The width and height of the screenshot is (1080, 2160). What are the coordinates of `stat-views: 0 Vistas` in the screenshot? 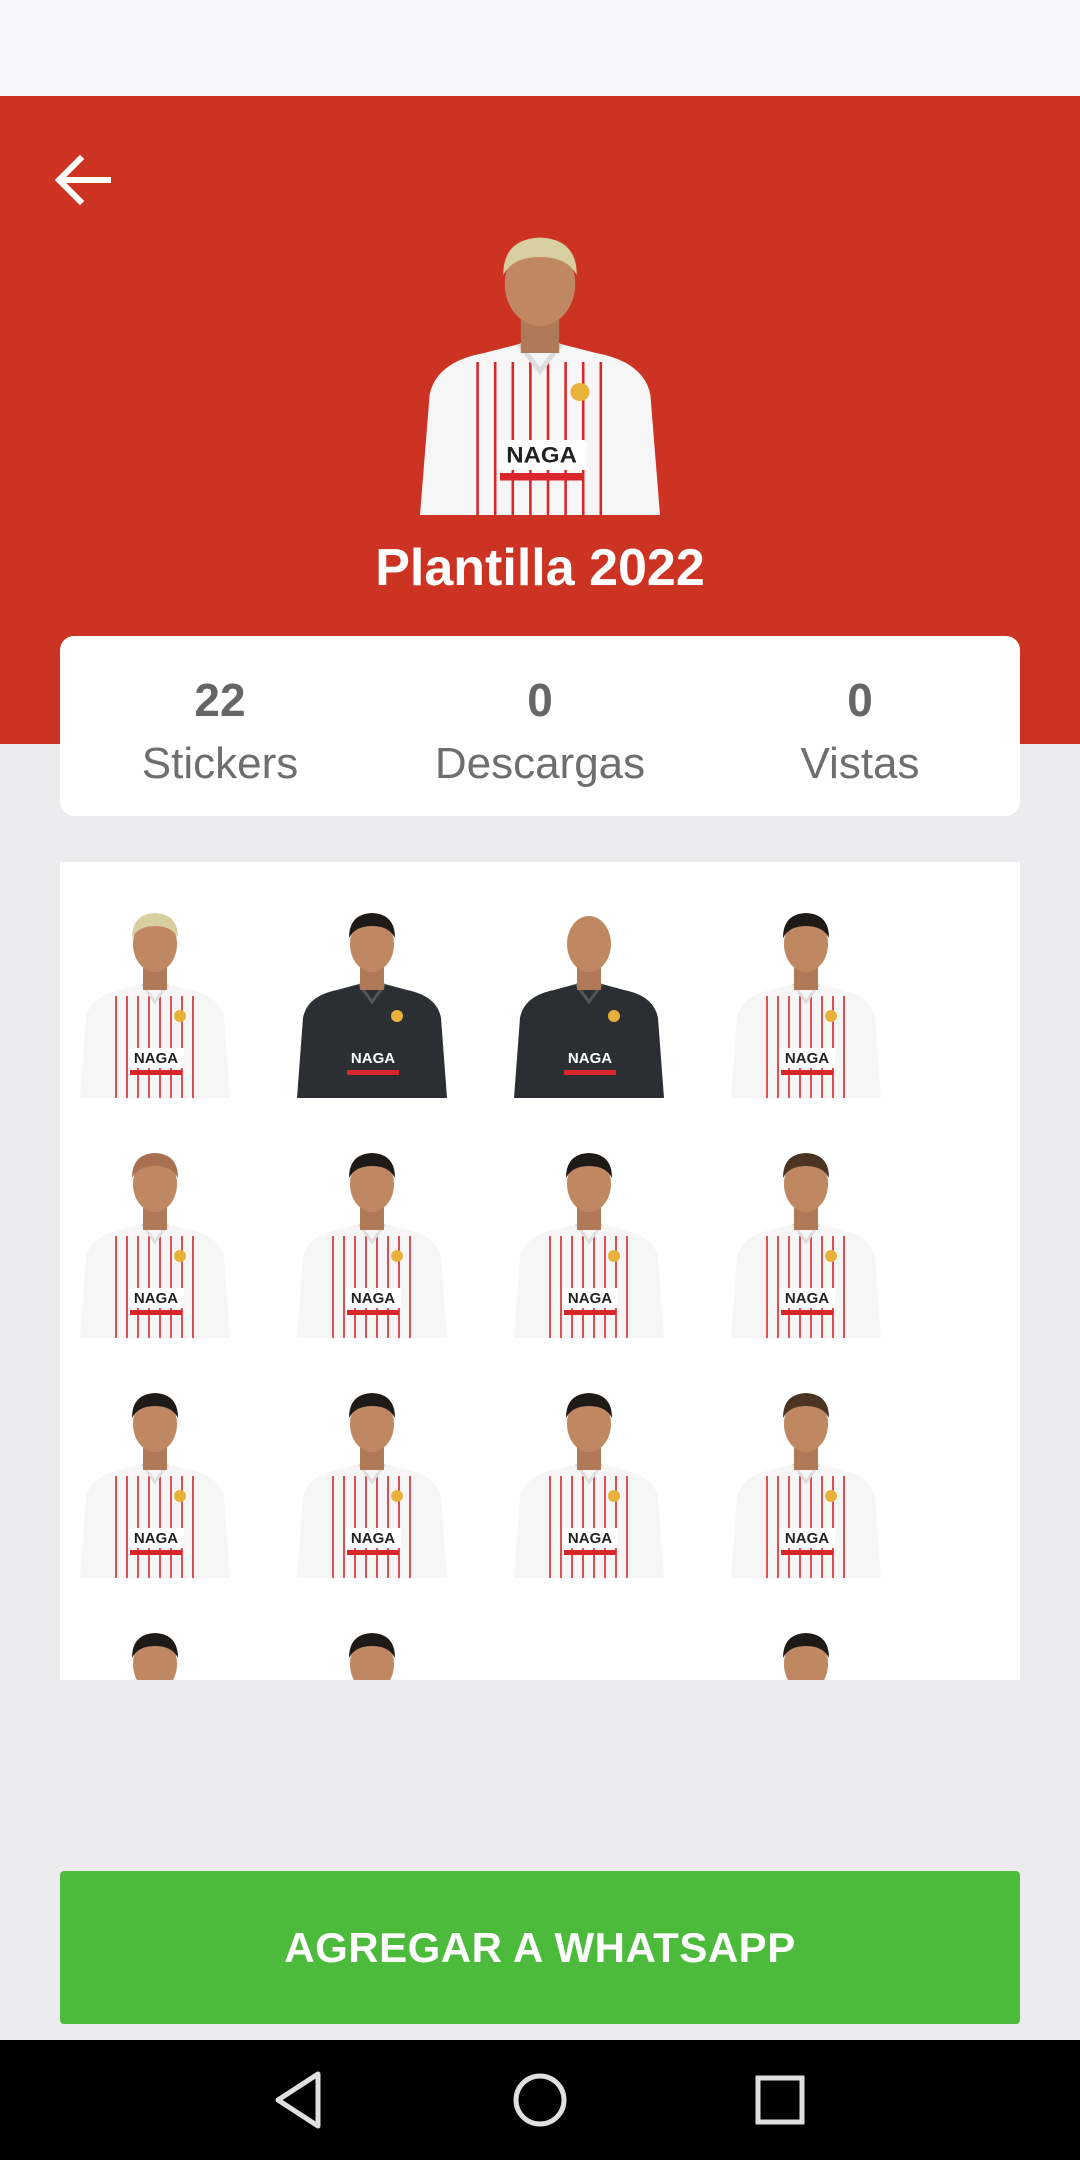 It's located at (860, 726).